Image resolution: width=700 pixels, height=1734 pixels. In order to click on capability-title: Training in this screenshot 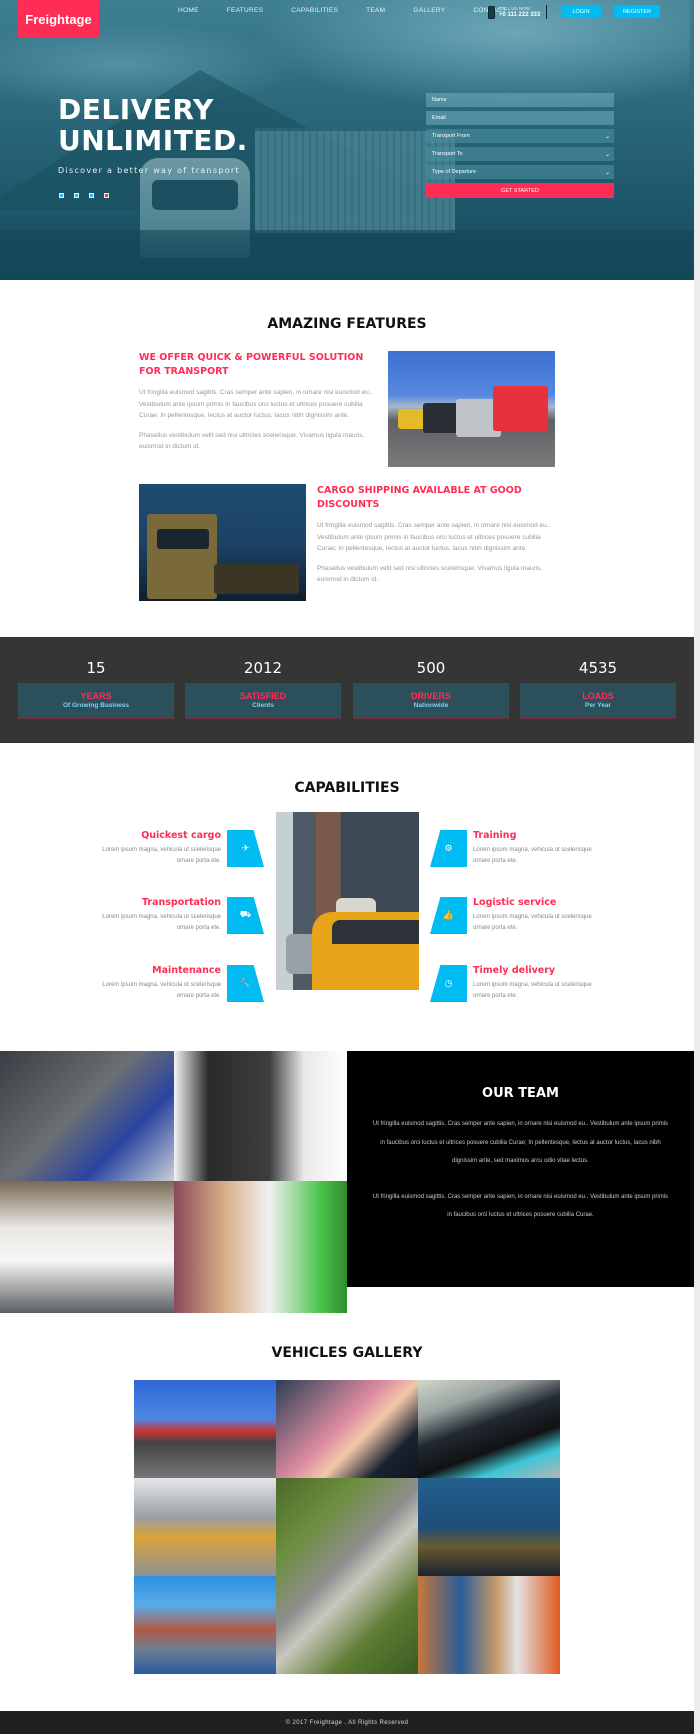, I will do `click(495, 835)`.